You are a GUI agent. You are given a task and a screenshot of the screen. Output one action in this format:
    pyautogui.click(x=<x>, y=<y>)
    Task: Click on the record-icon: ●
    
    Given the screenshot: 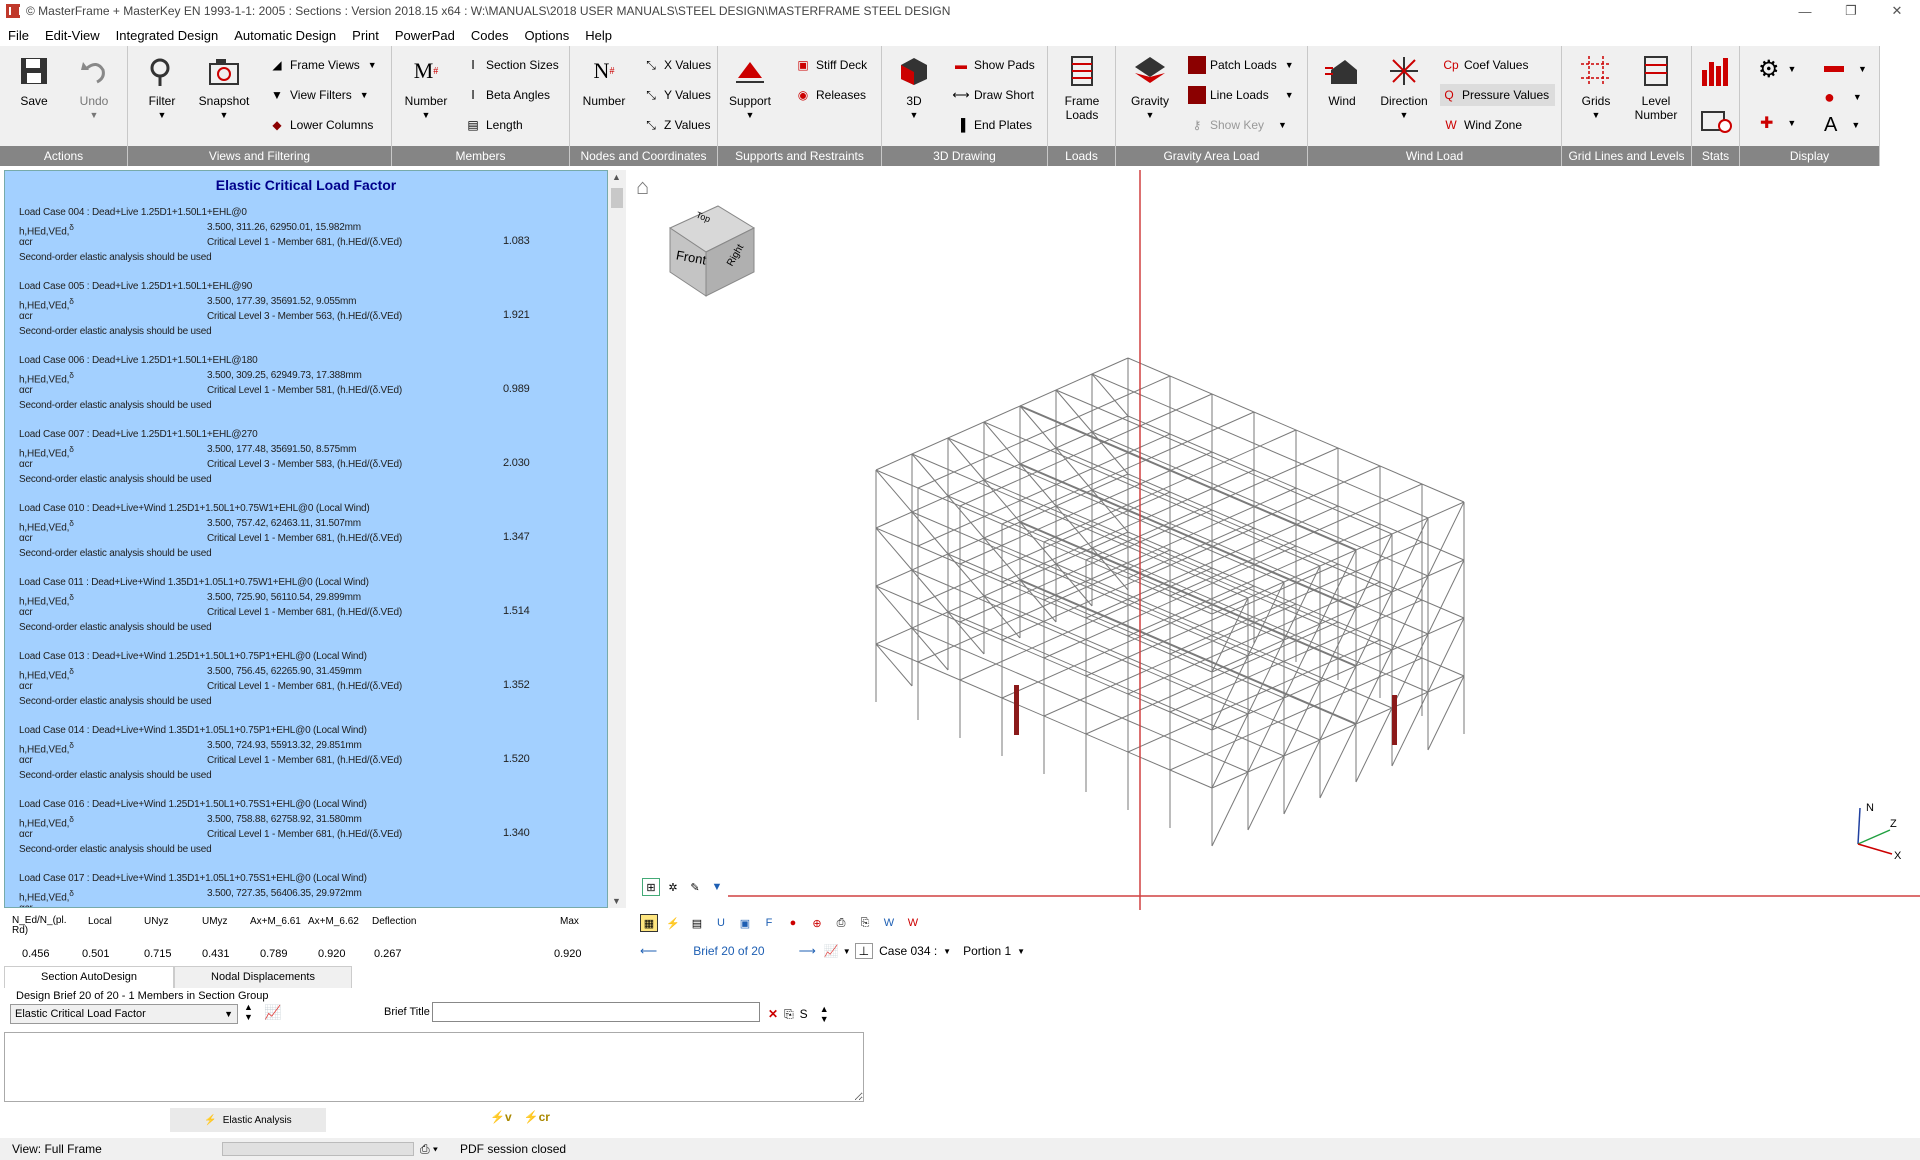 What is the action you would take?
    pyautogui.click(x=793, y=923)
    